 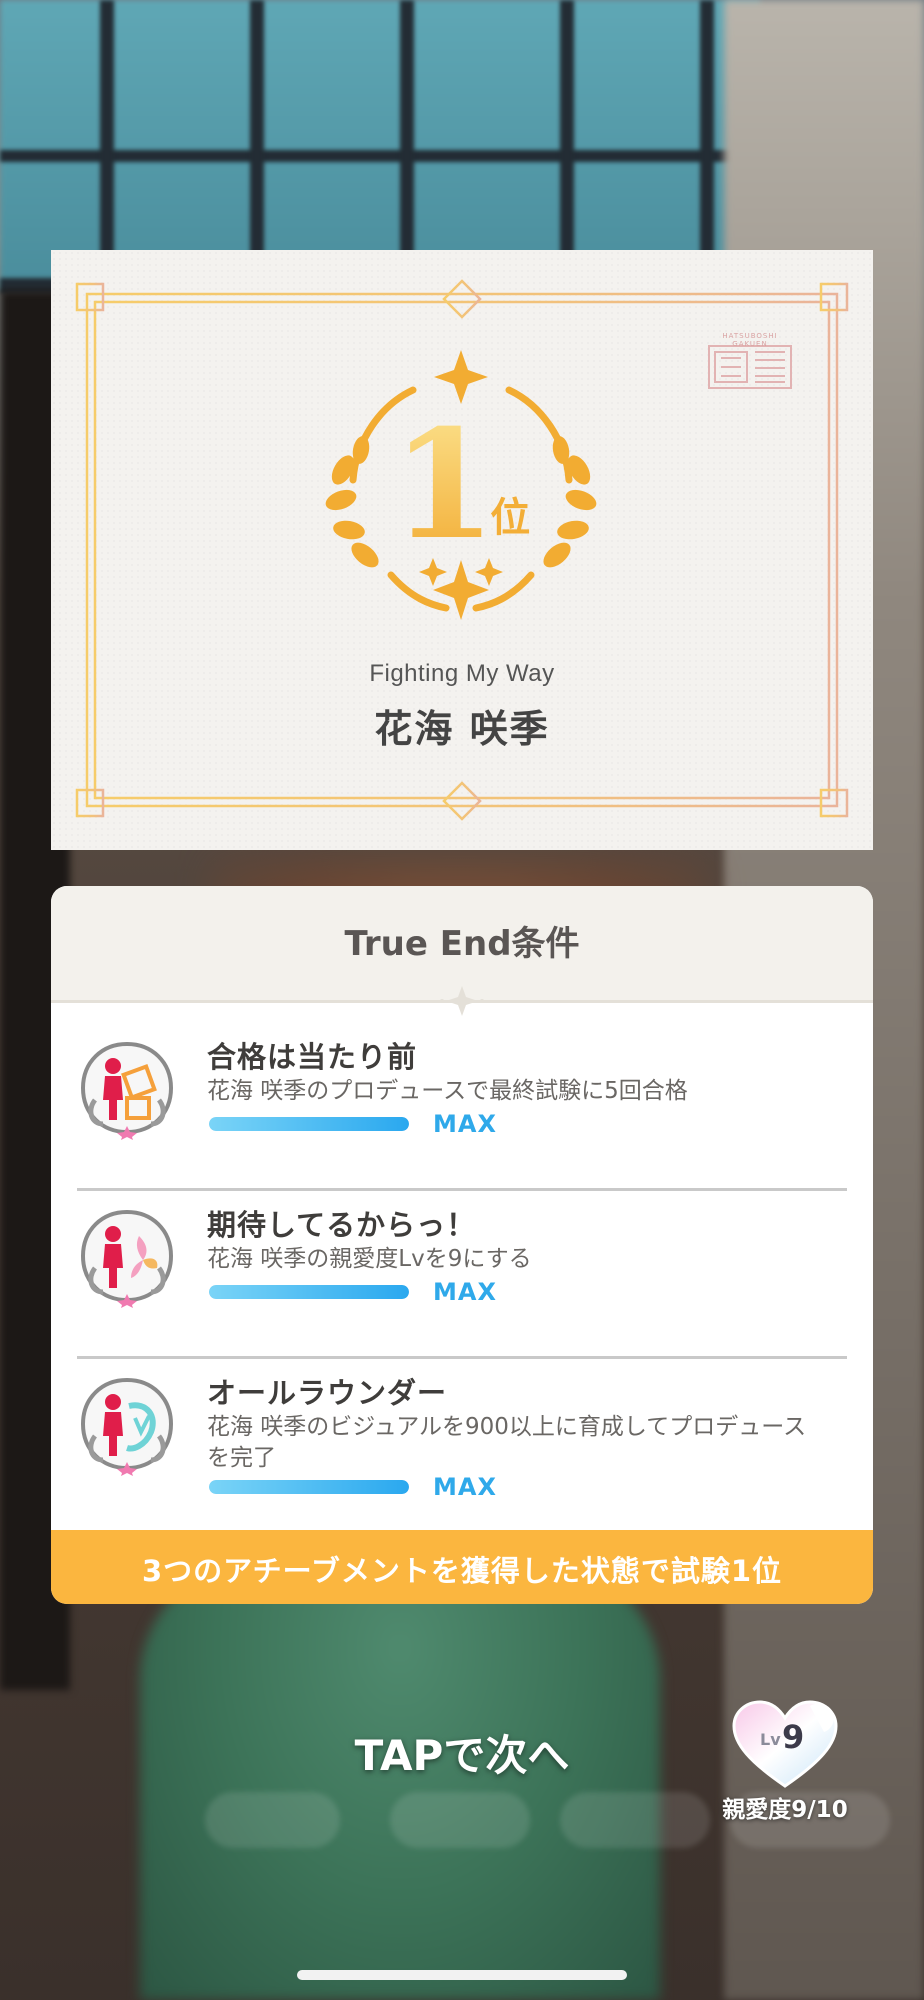 I want to click on rank-digit: 1, so click(x=444, y=485).